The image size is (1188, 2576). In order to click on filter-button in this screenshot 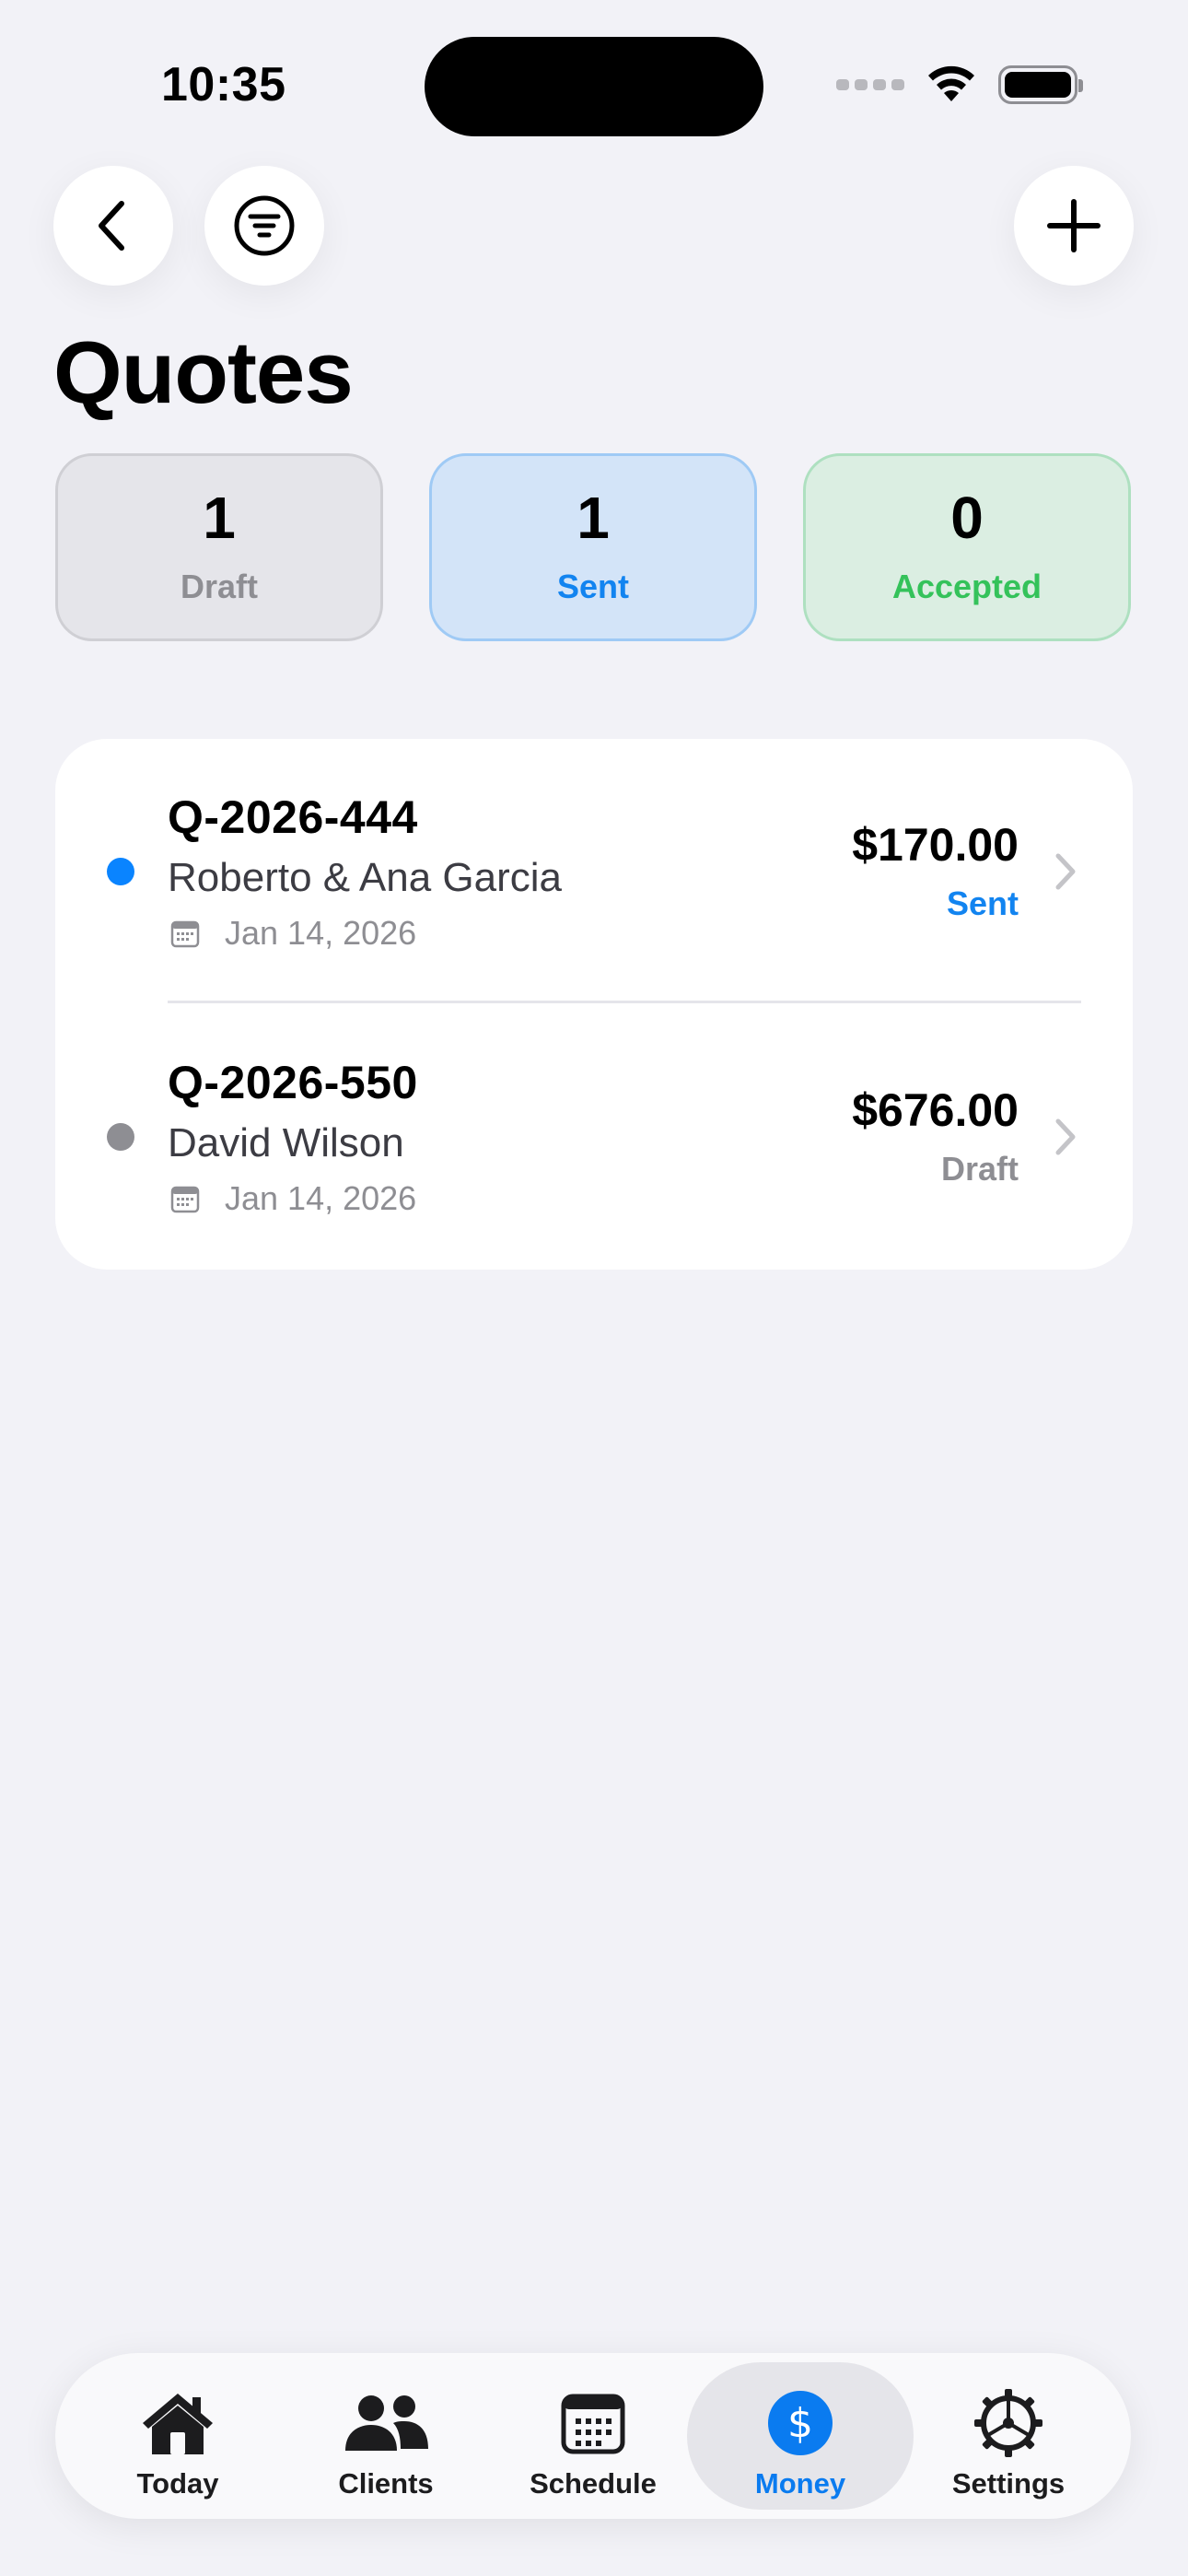, I will do `click(264, 226)`.